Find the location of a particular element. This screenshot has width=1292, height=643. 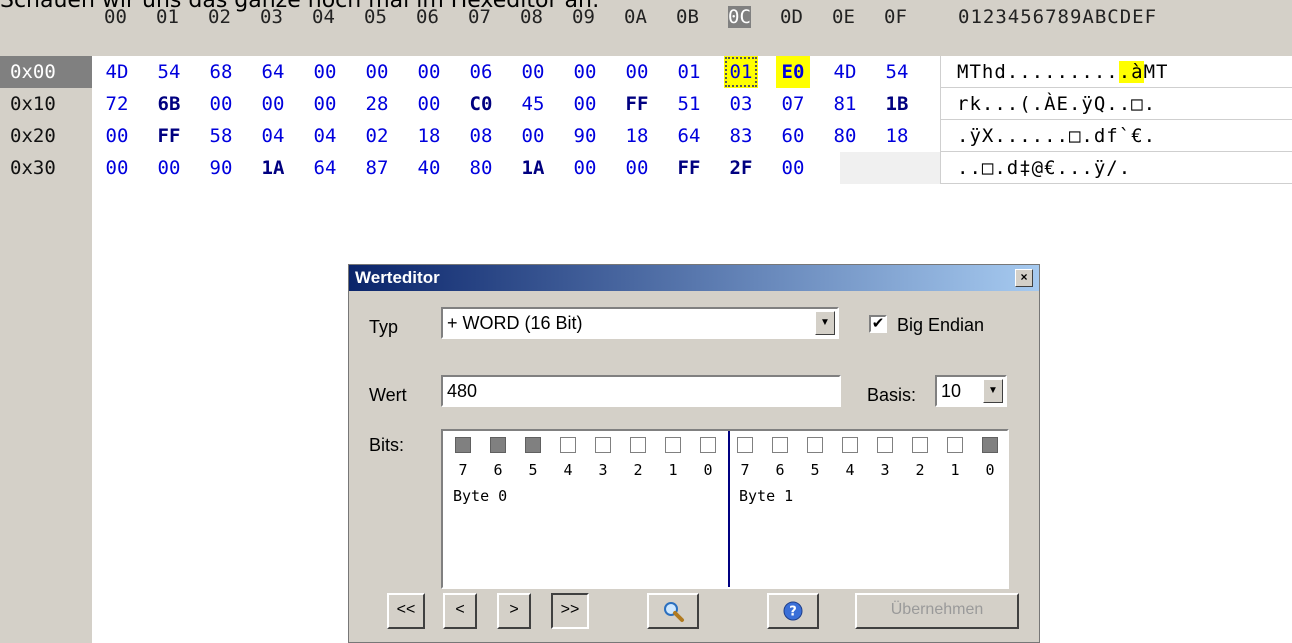

close-icon: × is located at coordinates (1024, 278).